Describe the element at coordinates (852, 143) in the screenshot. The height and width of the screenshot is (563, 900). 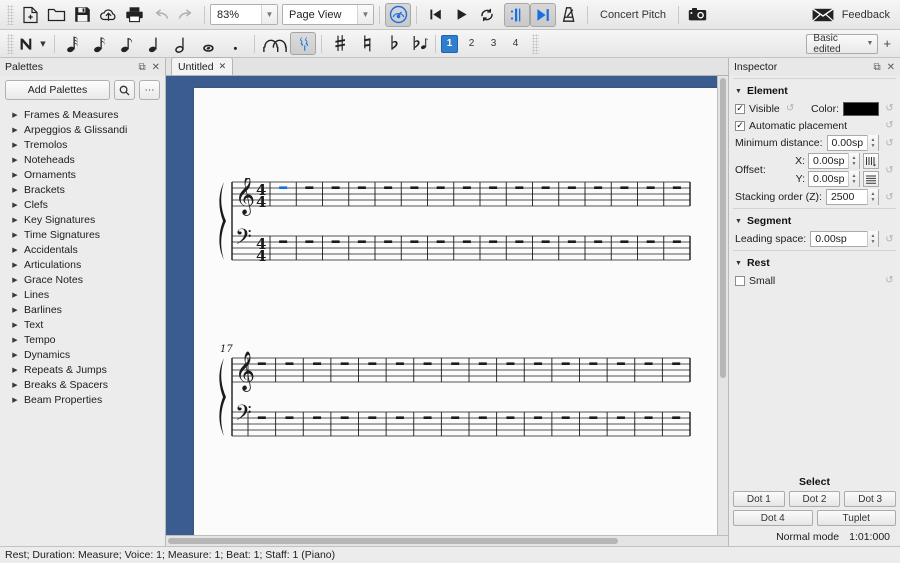
I see `minimum-distance-input: 0.00sp ▲ ▼` at that location.